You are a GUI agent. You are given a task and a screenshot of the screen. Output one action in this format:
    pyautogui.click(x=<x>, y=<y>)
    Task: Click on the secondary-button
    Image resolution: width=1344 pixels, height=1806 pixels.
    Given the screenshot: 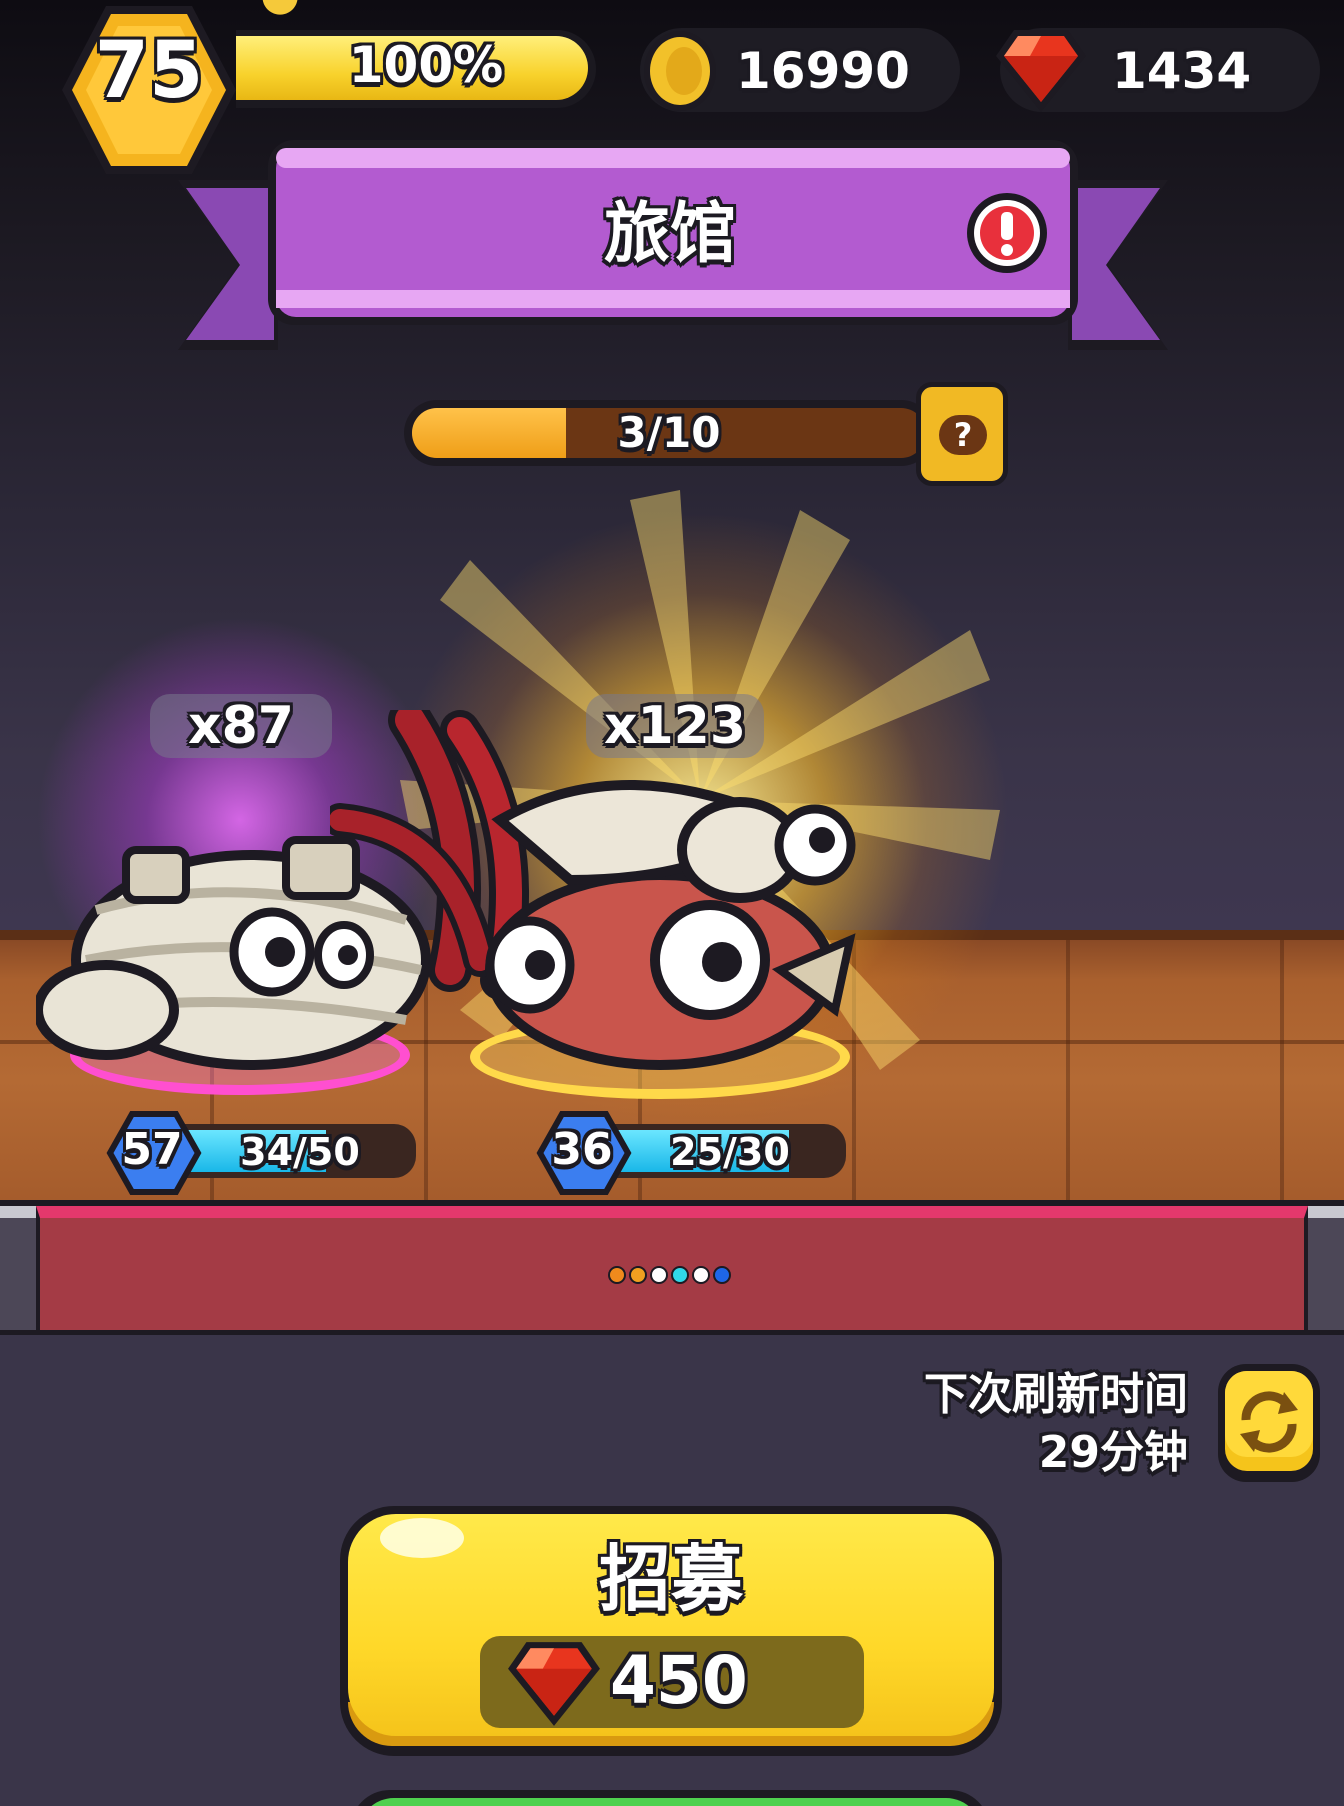 What is the action you would take?
    pyautogui.click(x=670, y=1798)
    